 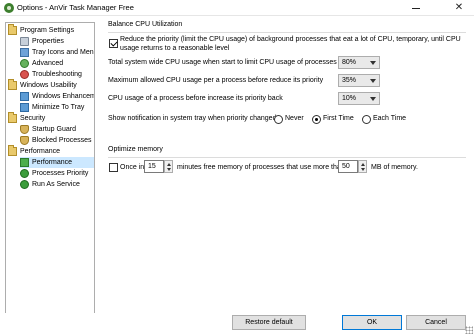 What do you see at coordinates (416, 8) in the screenshot?
I see `minimize-button` at bounding box center [416, 8].